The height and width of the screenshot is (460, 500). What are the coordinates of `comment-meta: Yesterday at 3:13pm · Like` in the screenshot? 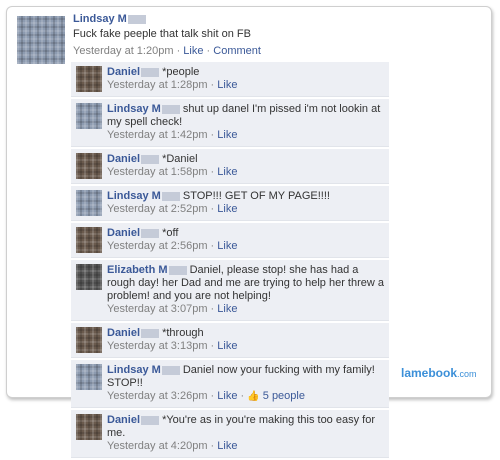 It's located at (172, 346).